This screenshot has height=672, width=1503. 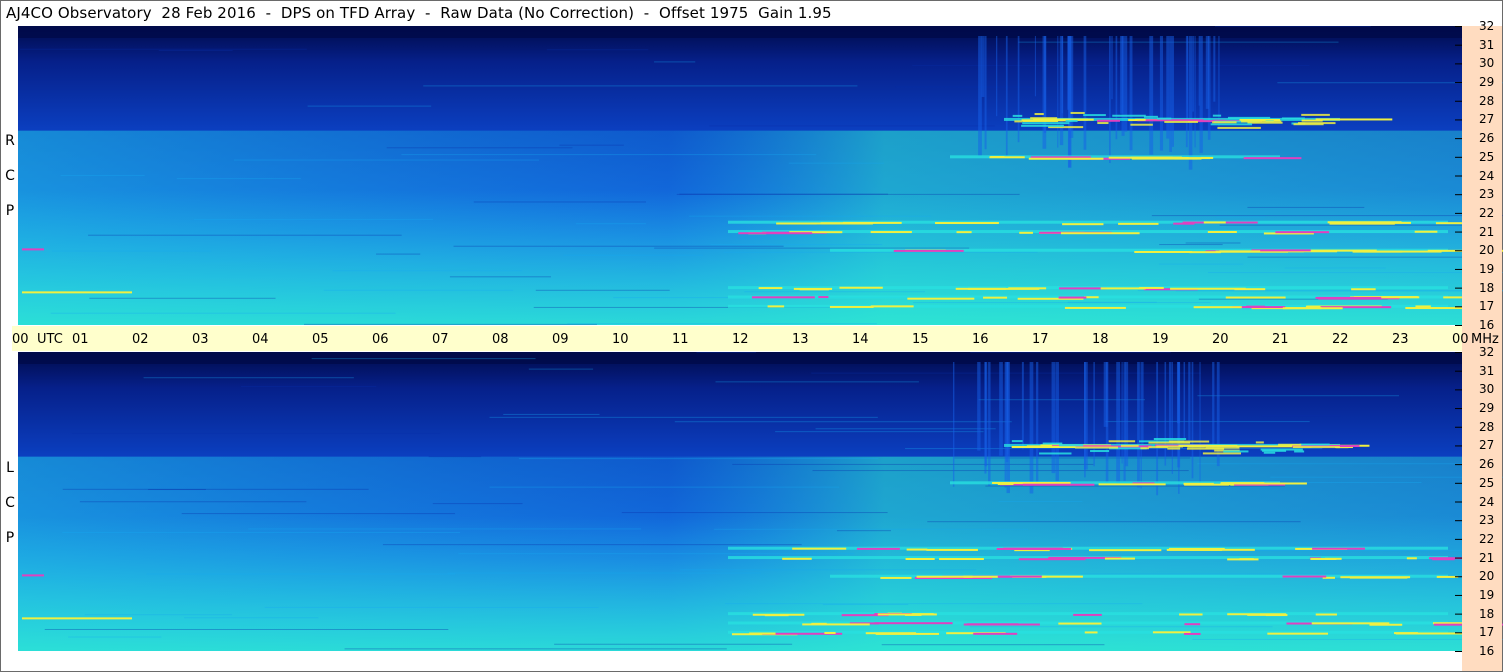 I want to click on time-axis-label: 22, so click(x=1340, y=339).